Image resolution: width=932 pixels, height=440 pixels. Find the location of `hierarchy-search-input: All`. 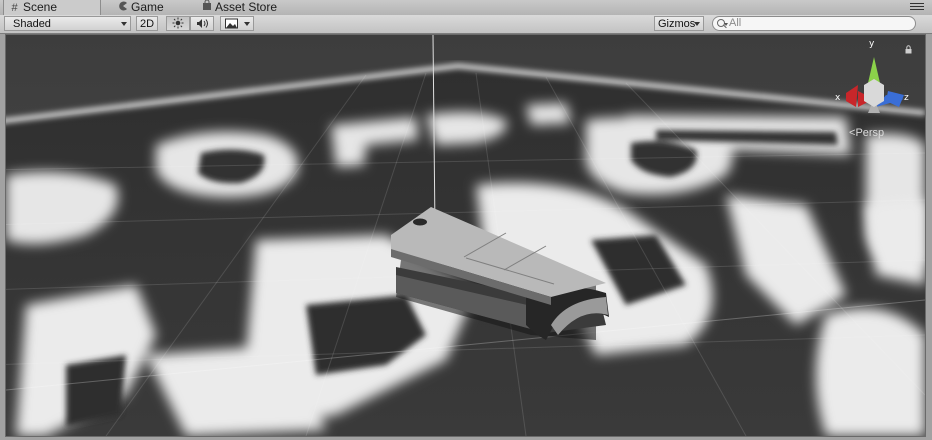

hierarchy-search-input: All is located at coordinates (814, 23).